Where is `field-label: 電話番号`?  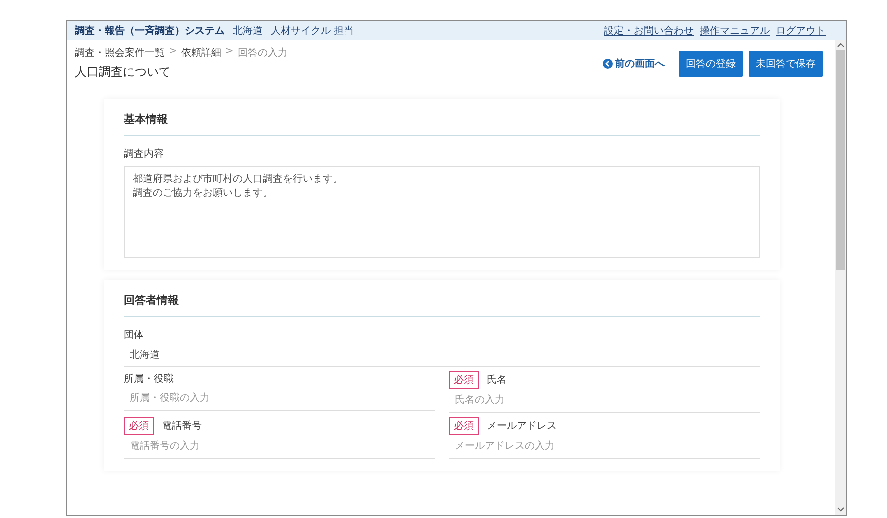
field-label: 電話番号 is located at coordinates (182, 426).